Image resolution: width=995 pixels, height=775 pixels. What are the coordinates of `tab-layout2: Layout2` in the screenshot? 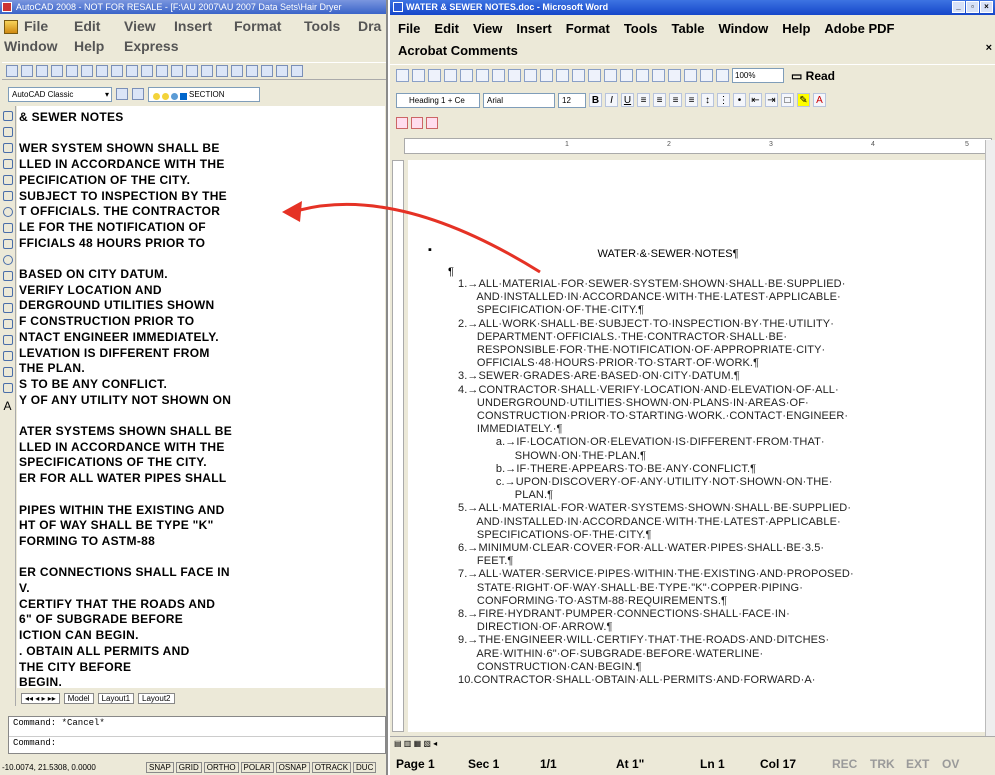 It's located at (156, 698).